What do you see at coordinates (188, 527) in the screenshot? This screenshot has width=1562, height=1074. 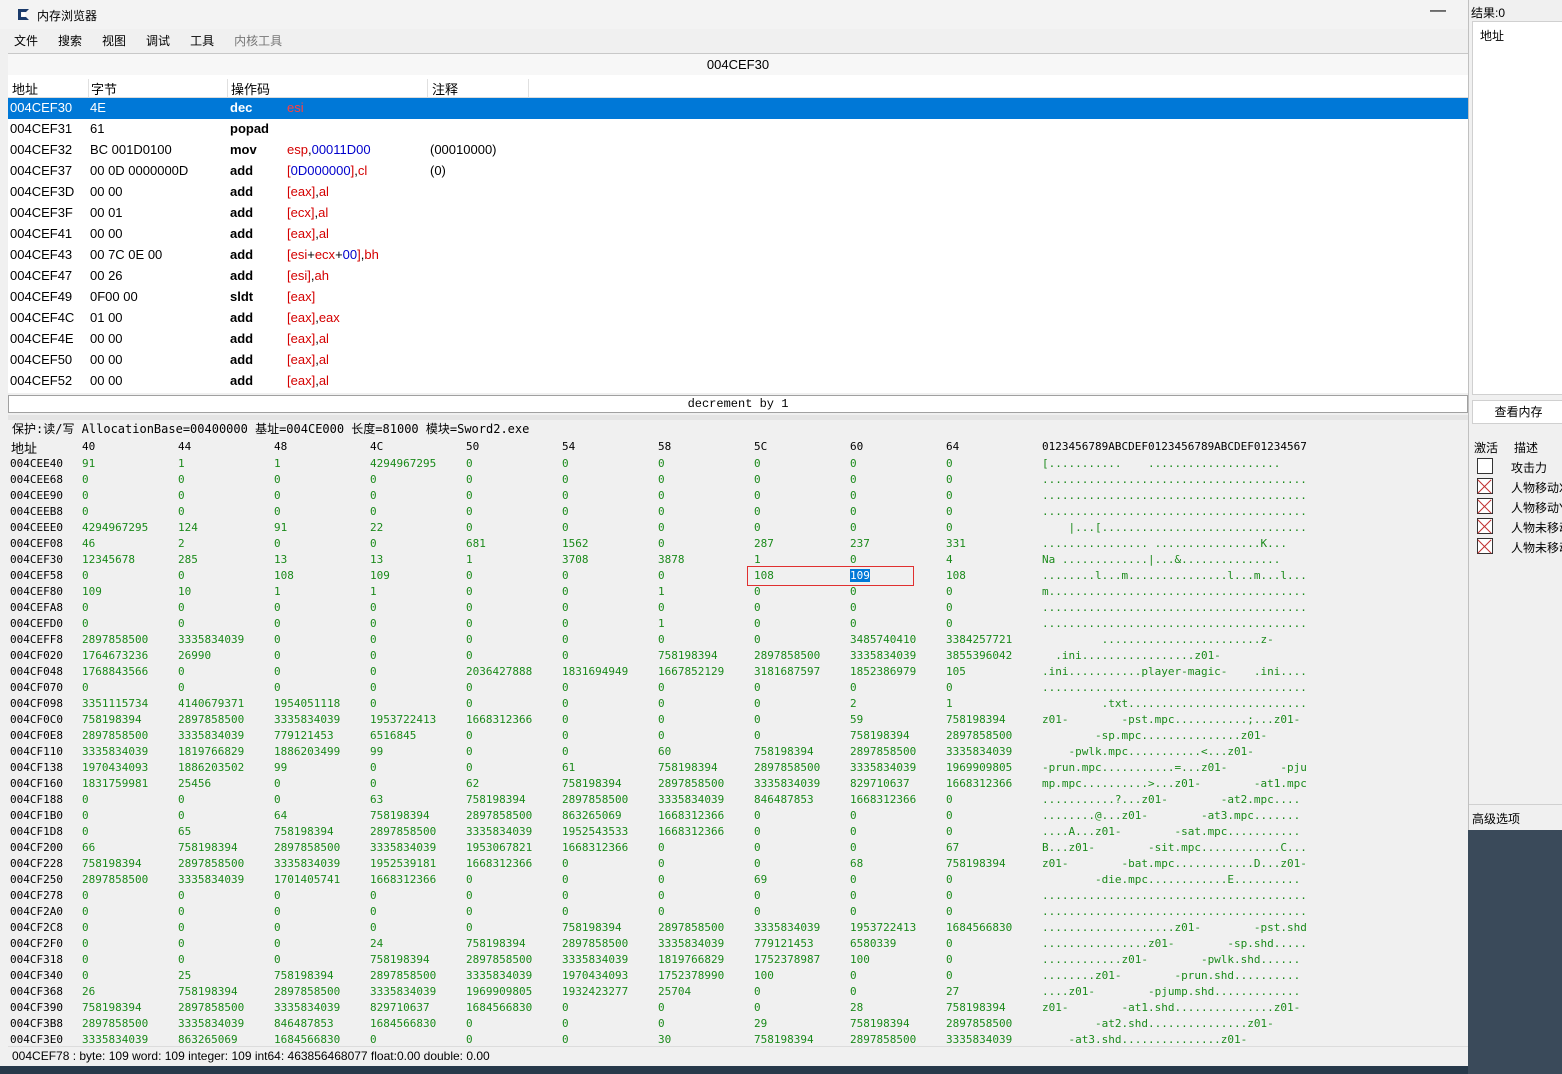 I see `hex-value: 124` at bounding box center [188, 527].